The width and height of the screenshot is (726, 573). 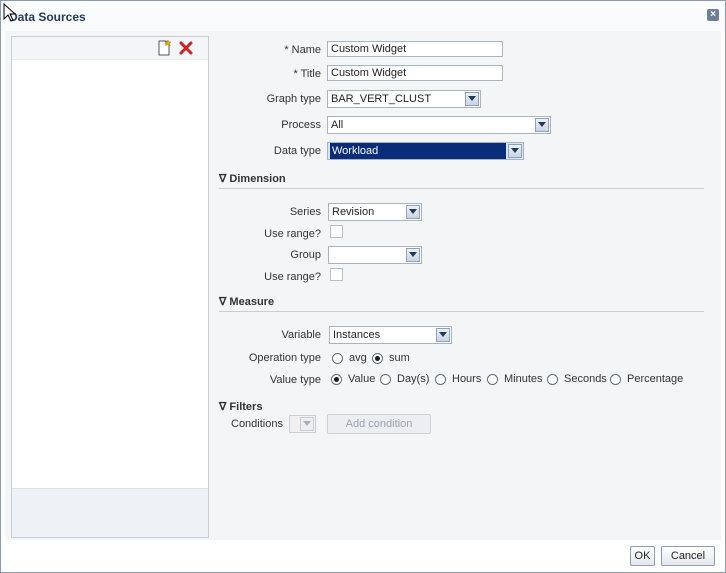 What do you see at coordinates (390, 335) in the screenshot?
I see `variable-select: Instances` at bounding box center [390, 335].